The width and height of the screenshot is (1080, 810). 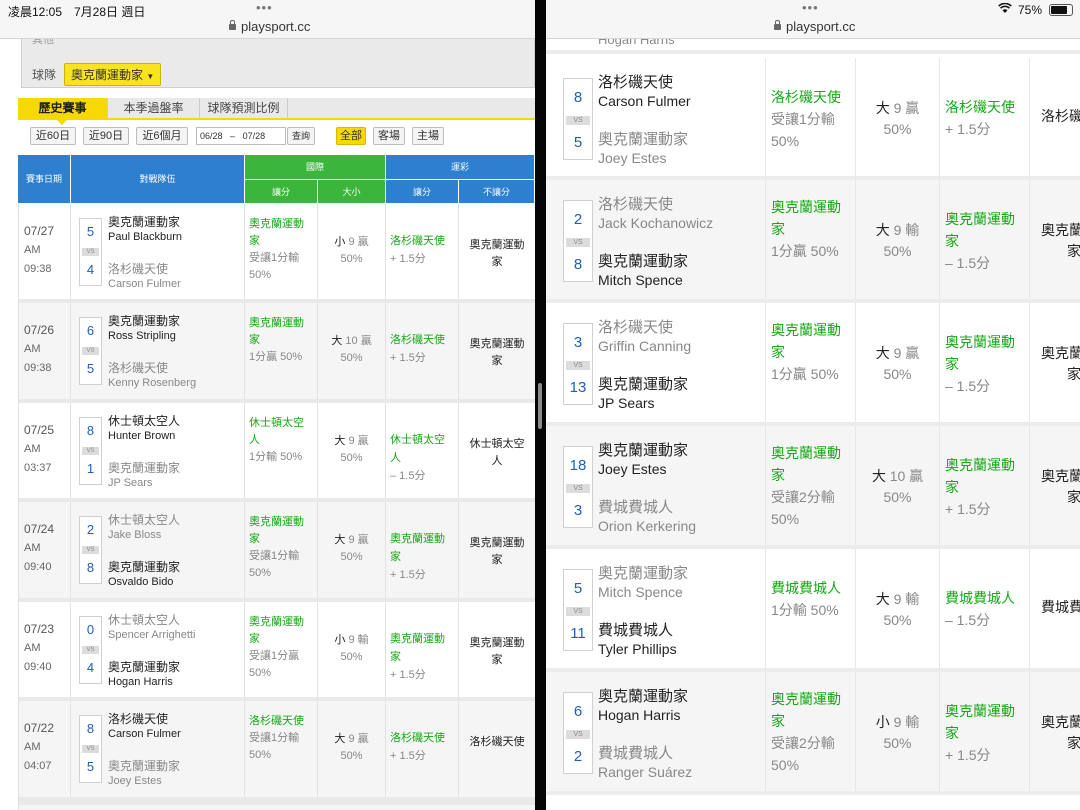 What do you see at coordinates (35, 12) in the screenshot?
I see `status-time: 凌晨12:05` at bounding box center [35, 12].